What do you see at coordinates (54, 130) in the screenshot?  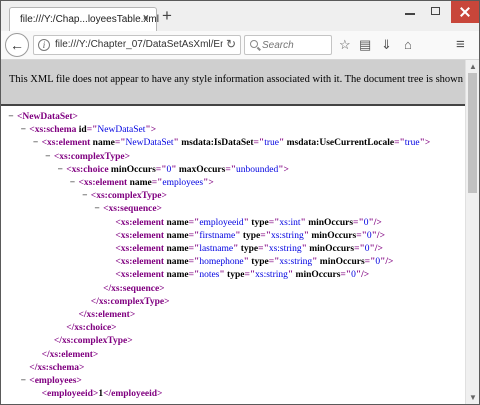 I see `xml-tag: <xs:schema` at bounding box center [54, 130].